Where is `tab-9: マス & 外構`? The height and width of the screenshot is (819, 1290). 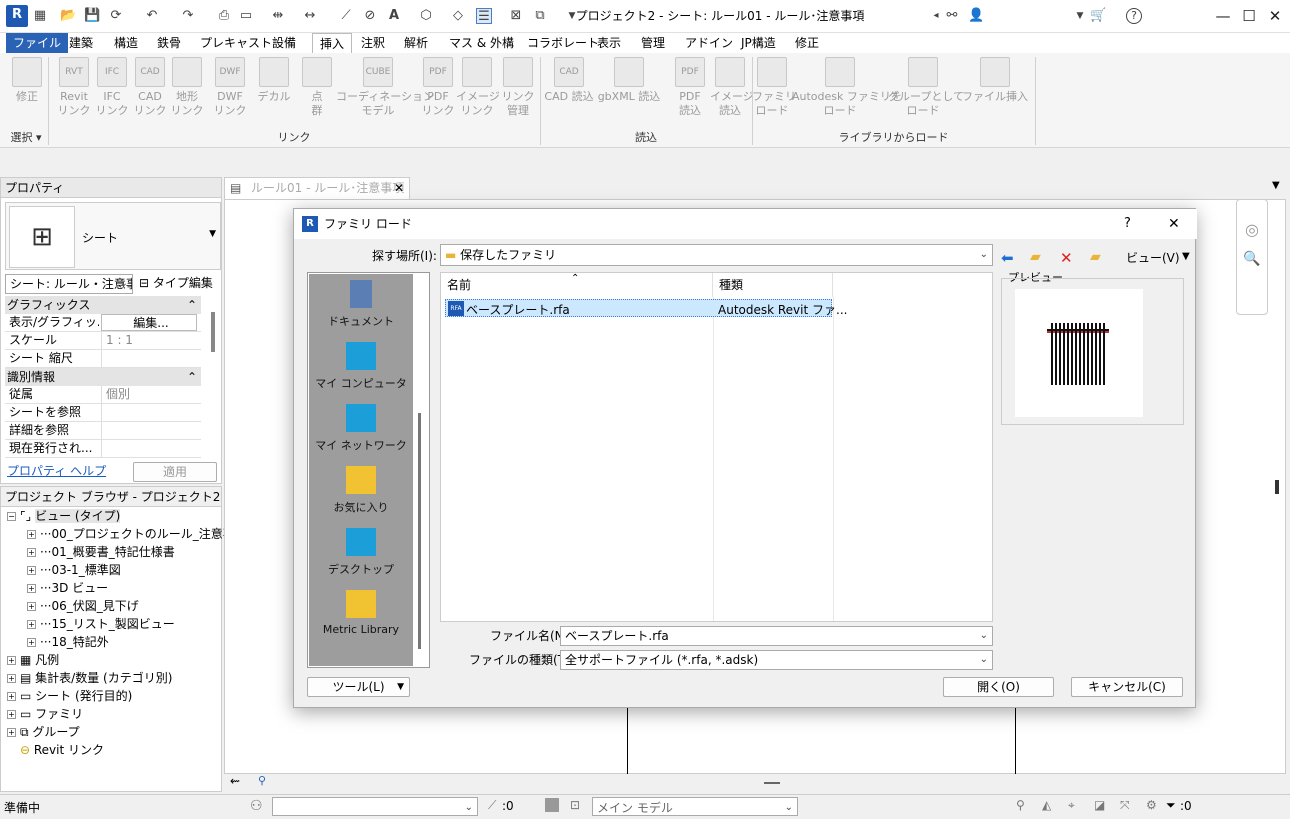 tab-9: マス & 外構 is located at coordinates (481, 43).